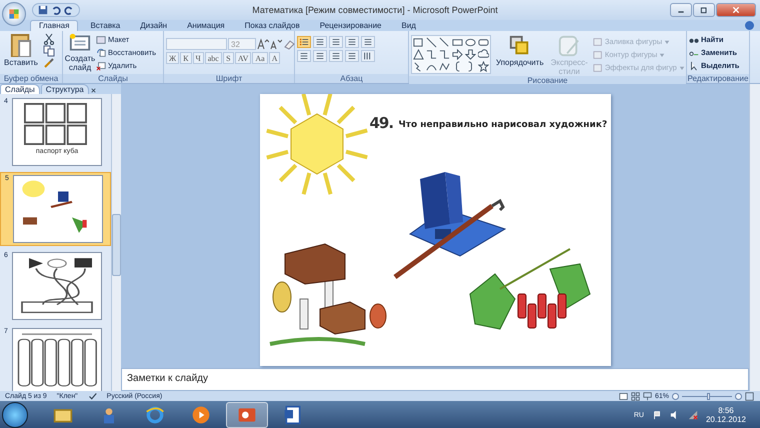  Describe the element at coordinates (92, 396) in the screenshot. I see `spellcheck-icon` at that location.